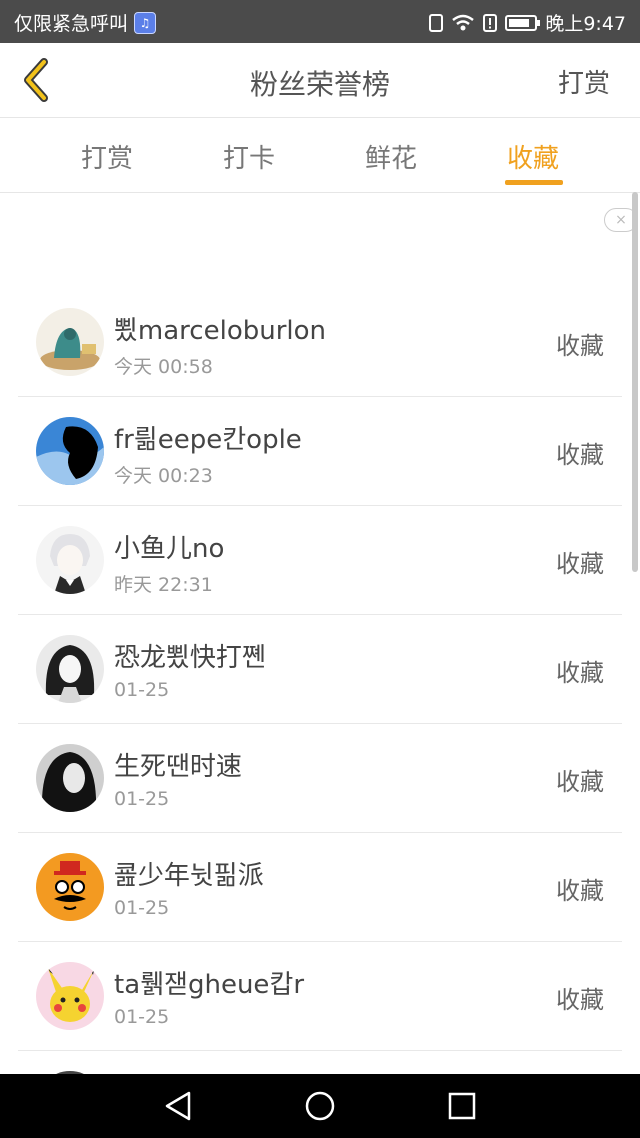  Describe the element at coordinates (533, 156) in the screenshot. I see `tab-favorites: 收藏` at that location.